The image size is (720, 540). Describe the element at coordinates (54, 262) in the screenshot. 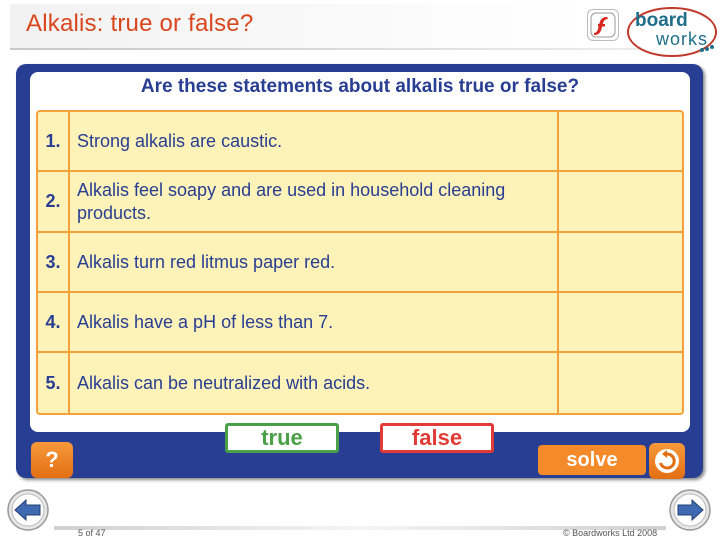

I see `statement-number: 3.` at that location.